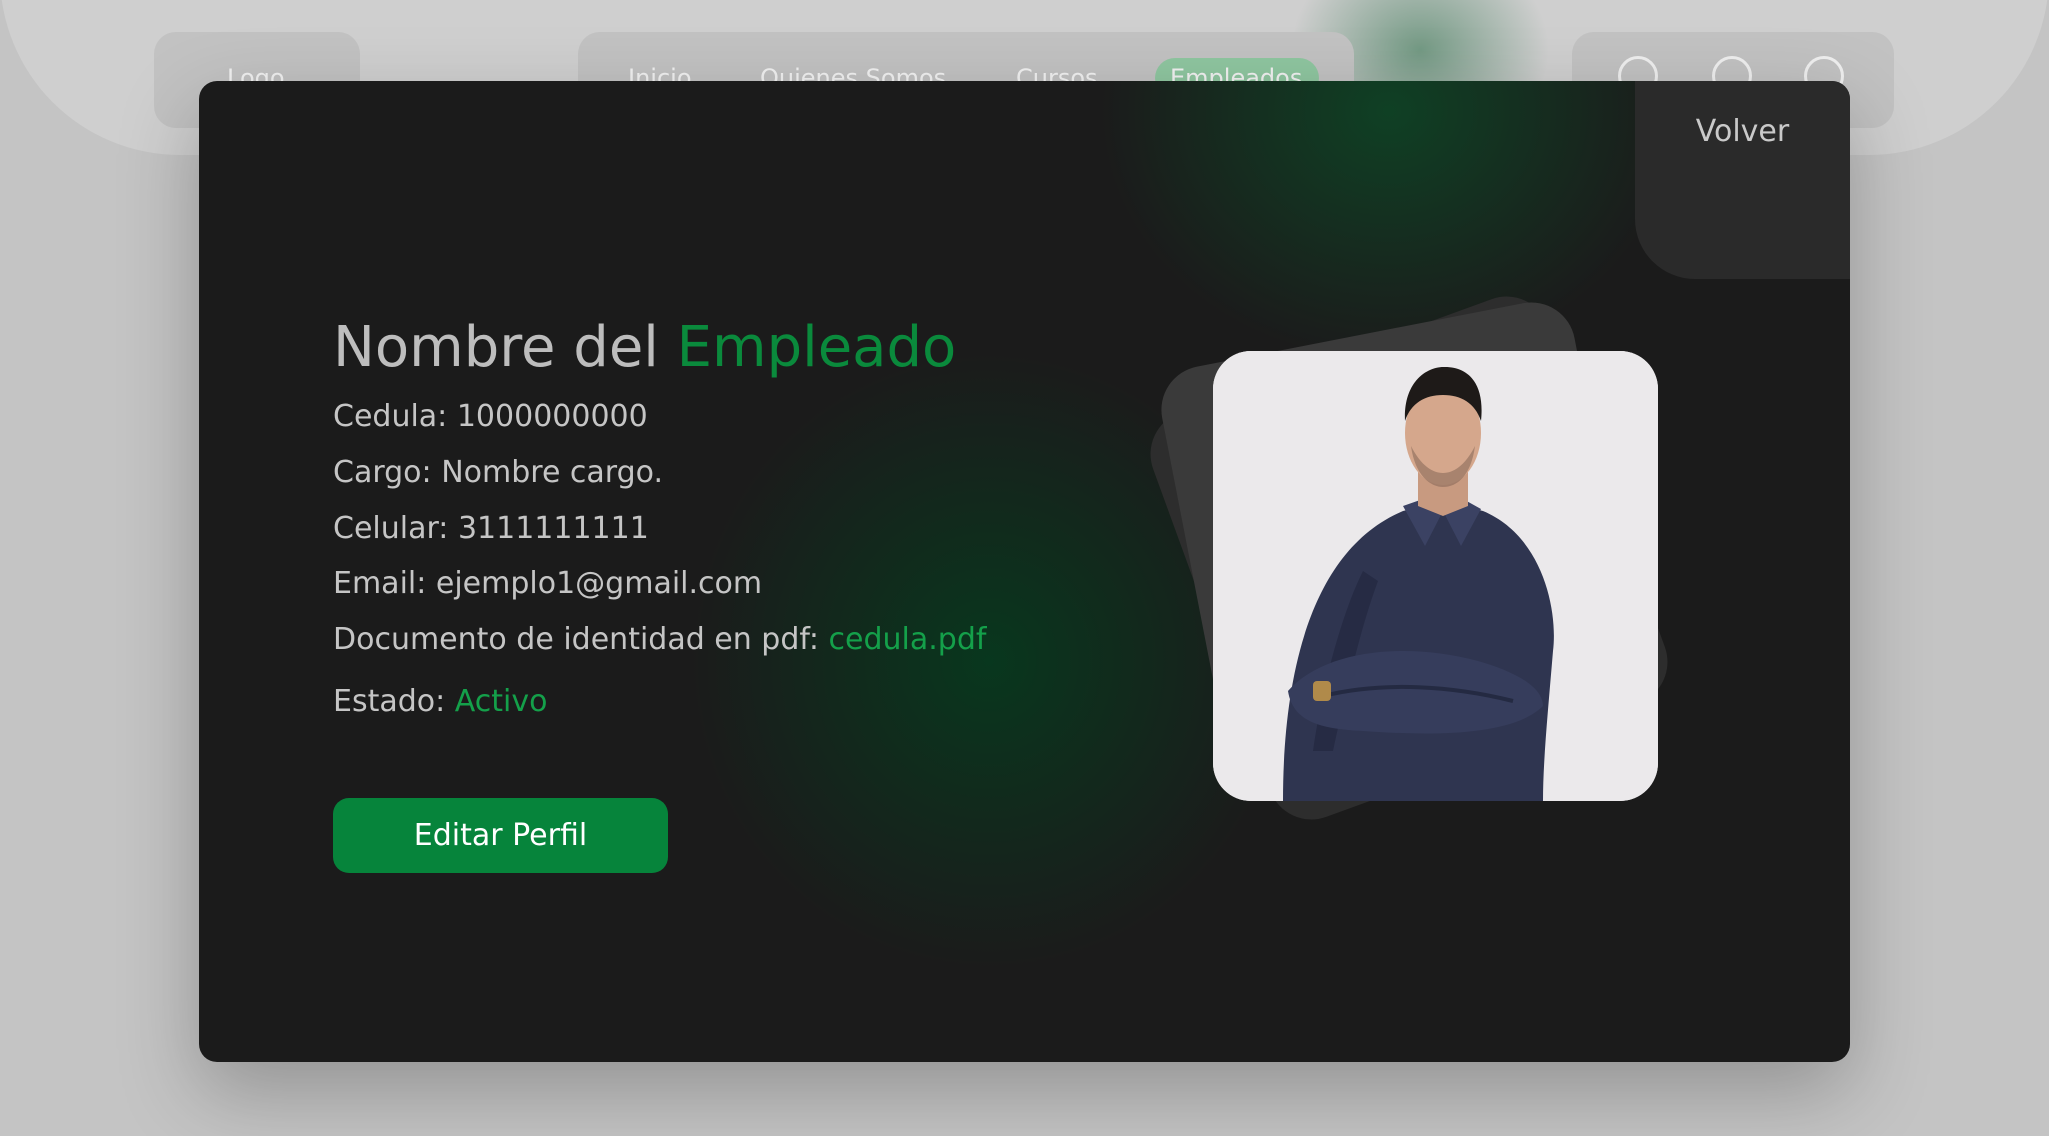 The image size is (2049, 1136). I want to click on estado-row: Estado: Activo, so click(440, 701).